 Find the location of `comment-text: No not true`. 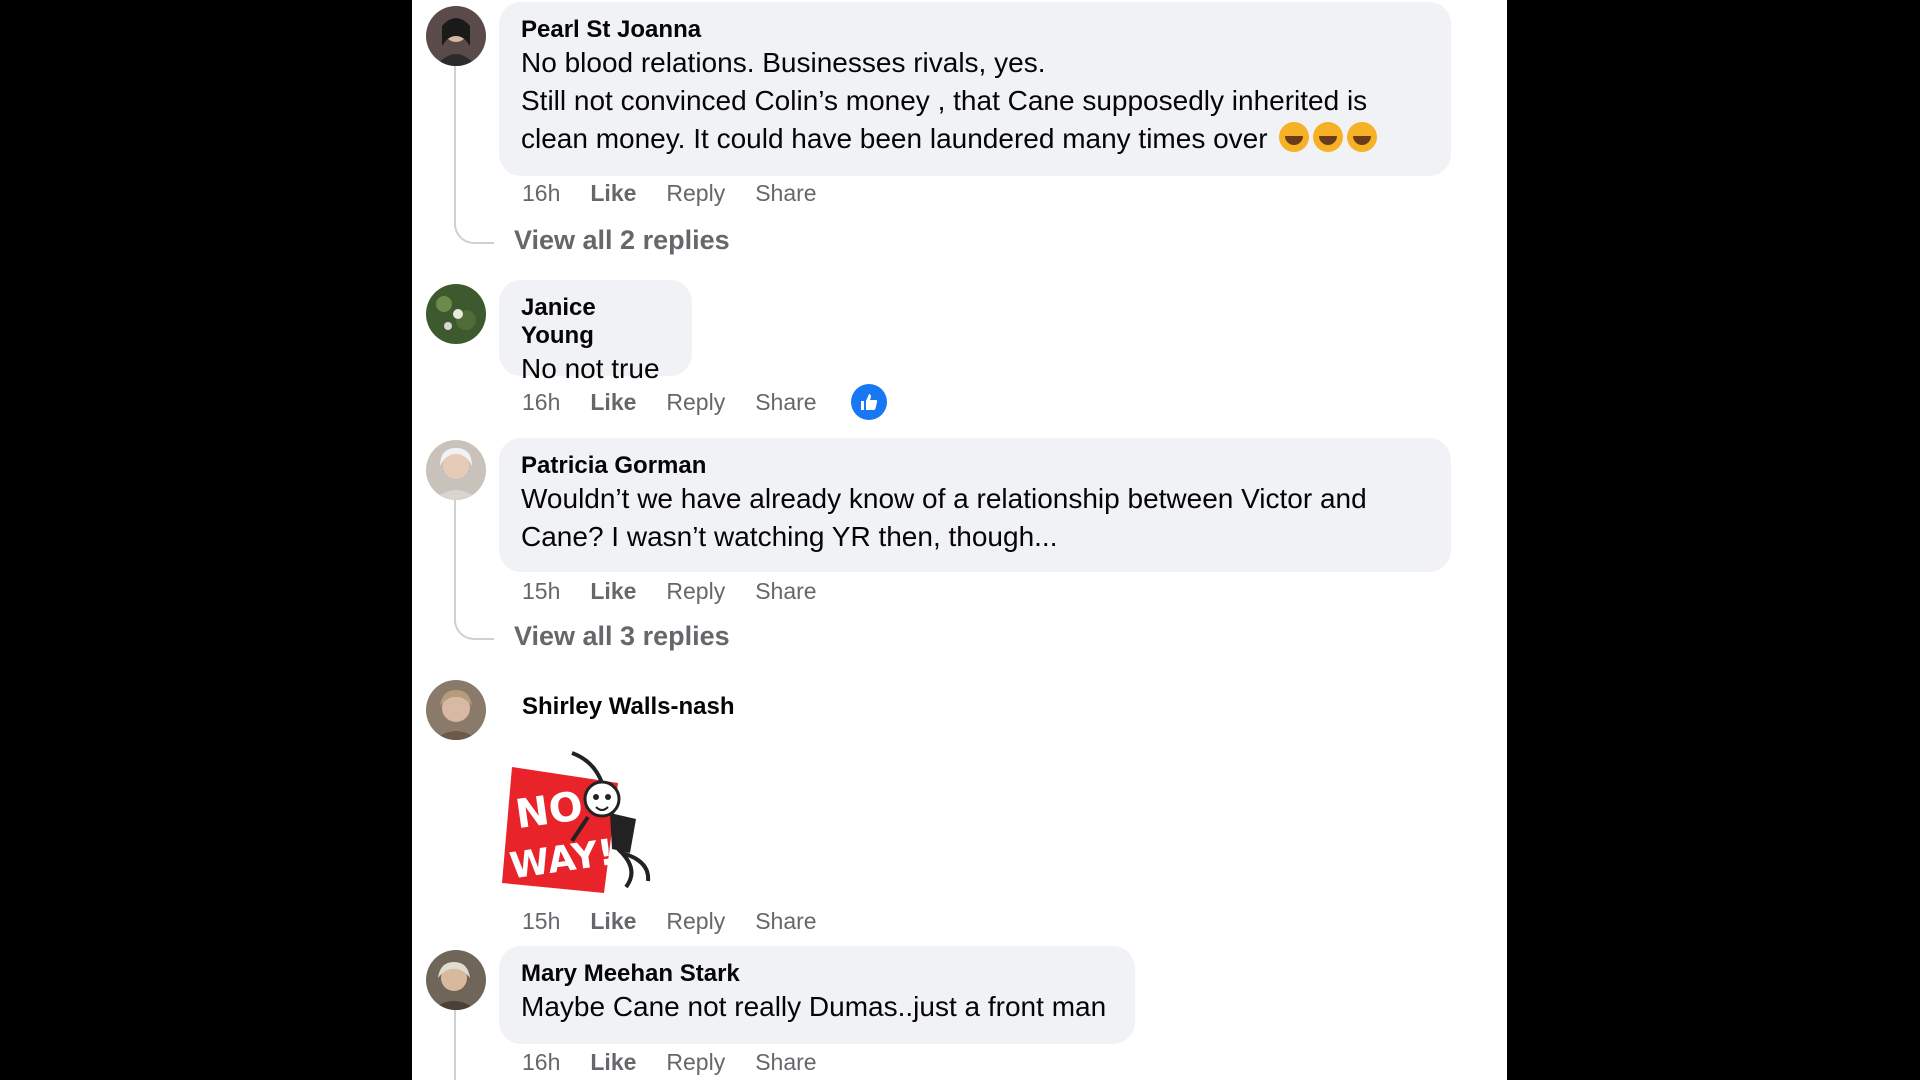

comment-text: No not true is located at coordinates (590, 368).